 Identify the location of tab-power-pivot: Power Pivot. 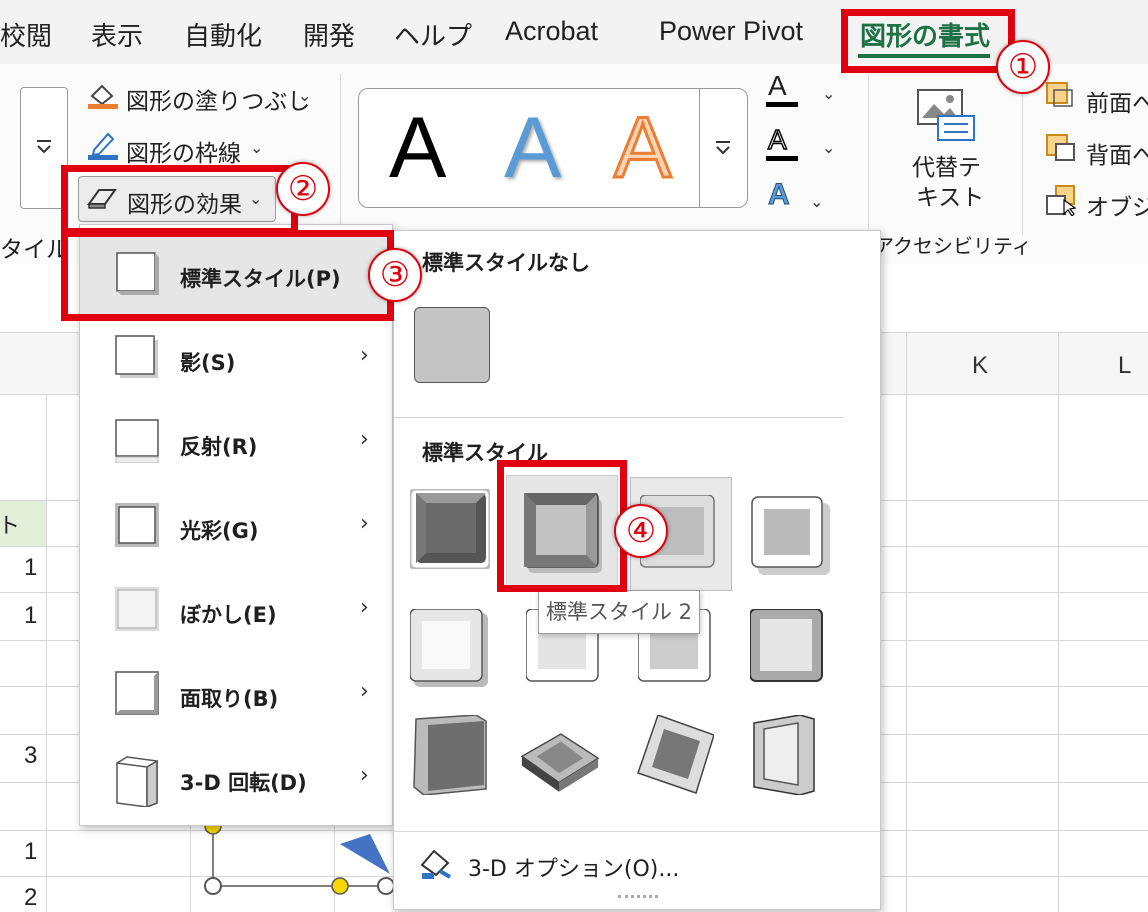
(731, 31).